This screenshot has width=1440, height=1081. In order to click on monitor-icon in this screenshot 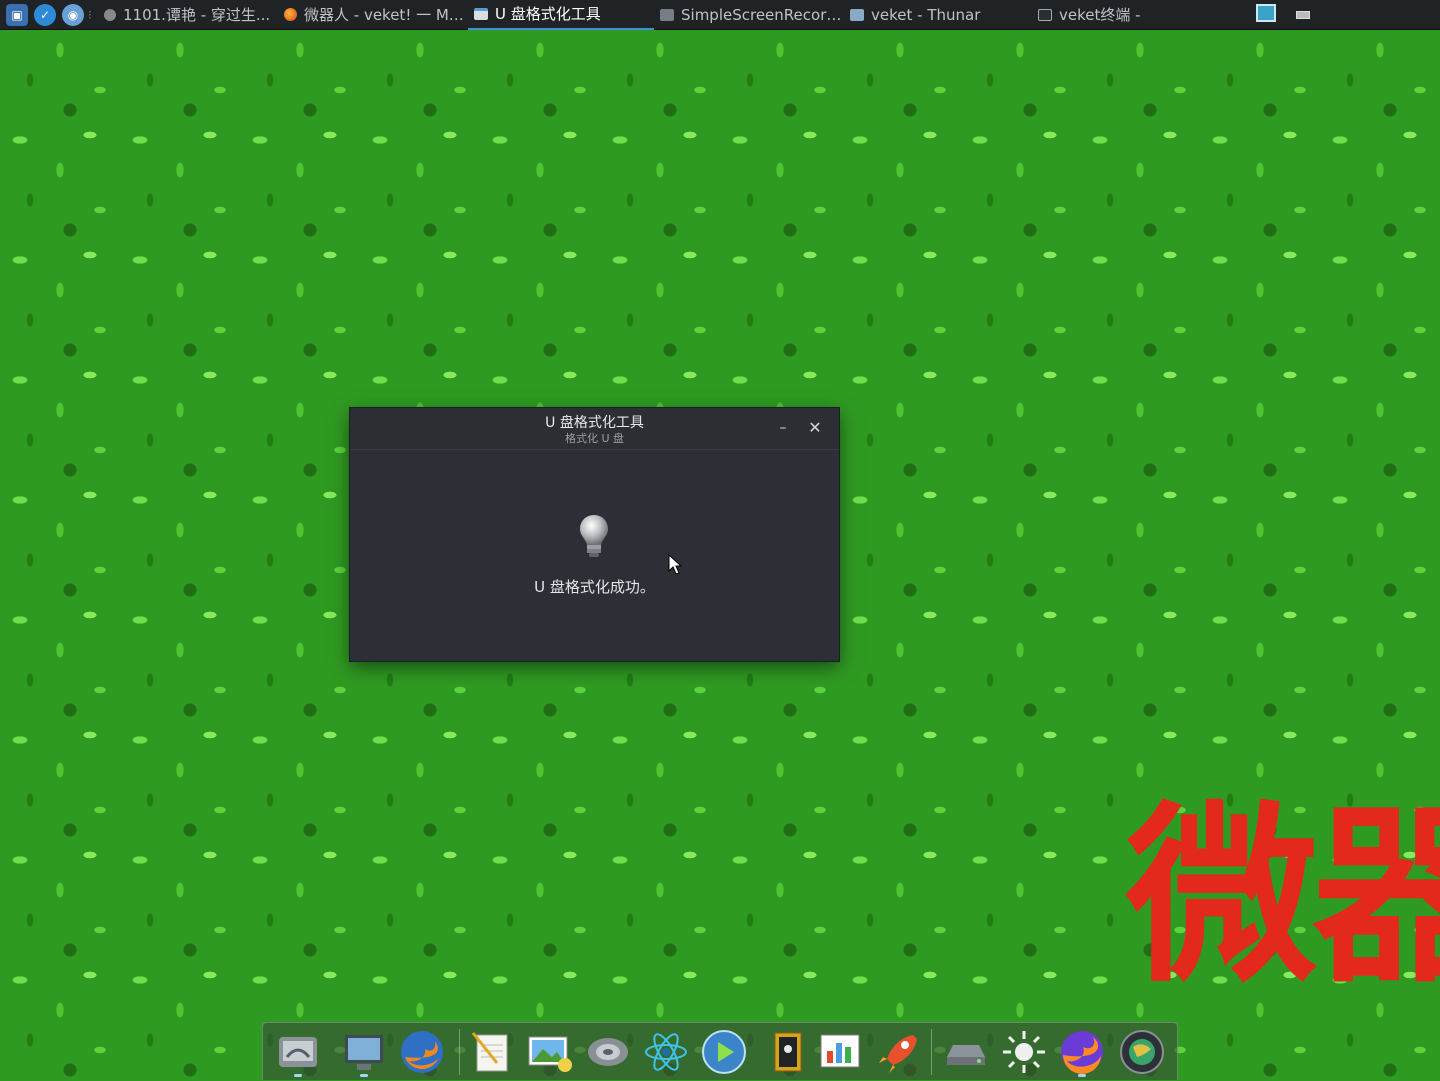, I will do `click(364, 1052)`.